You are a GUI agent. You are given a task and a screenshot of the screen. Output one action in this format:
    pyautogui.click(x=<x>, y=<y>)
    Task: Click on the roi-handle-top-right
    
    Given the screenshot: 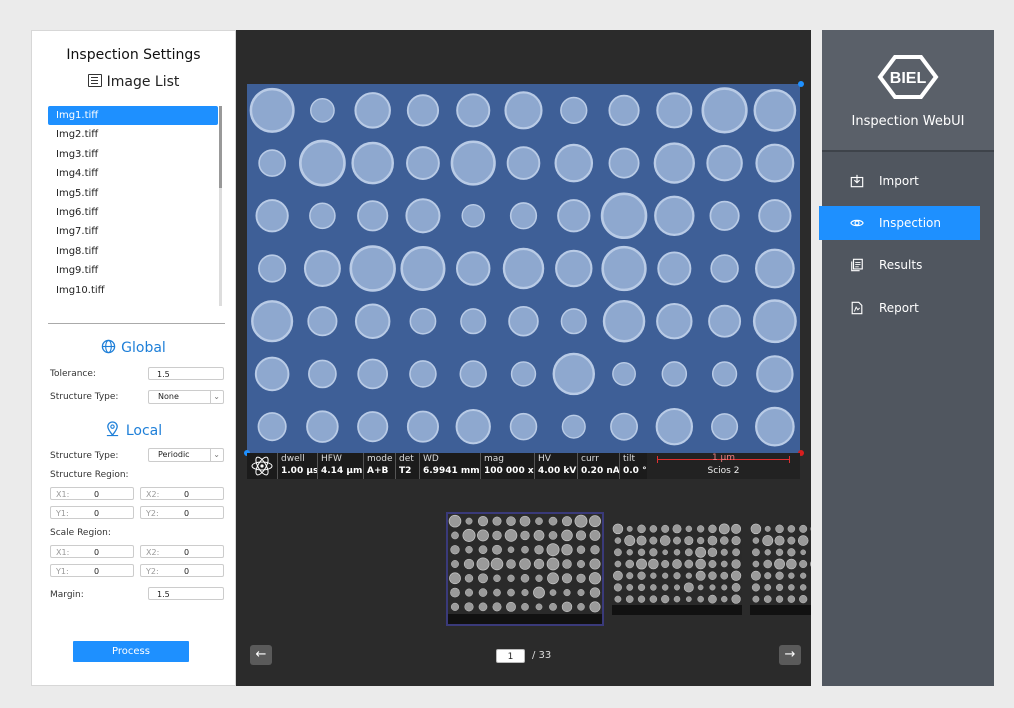 What is the action you would take?
    pyautogui.click(x=801, y=84)
    